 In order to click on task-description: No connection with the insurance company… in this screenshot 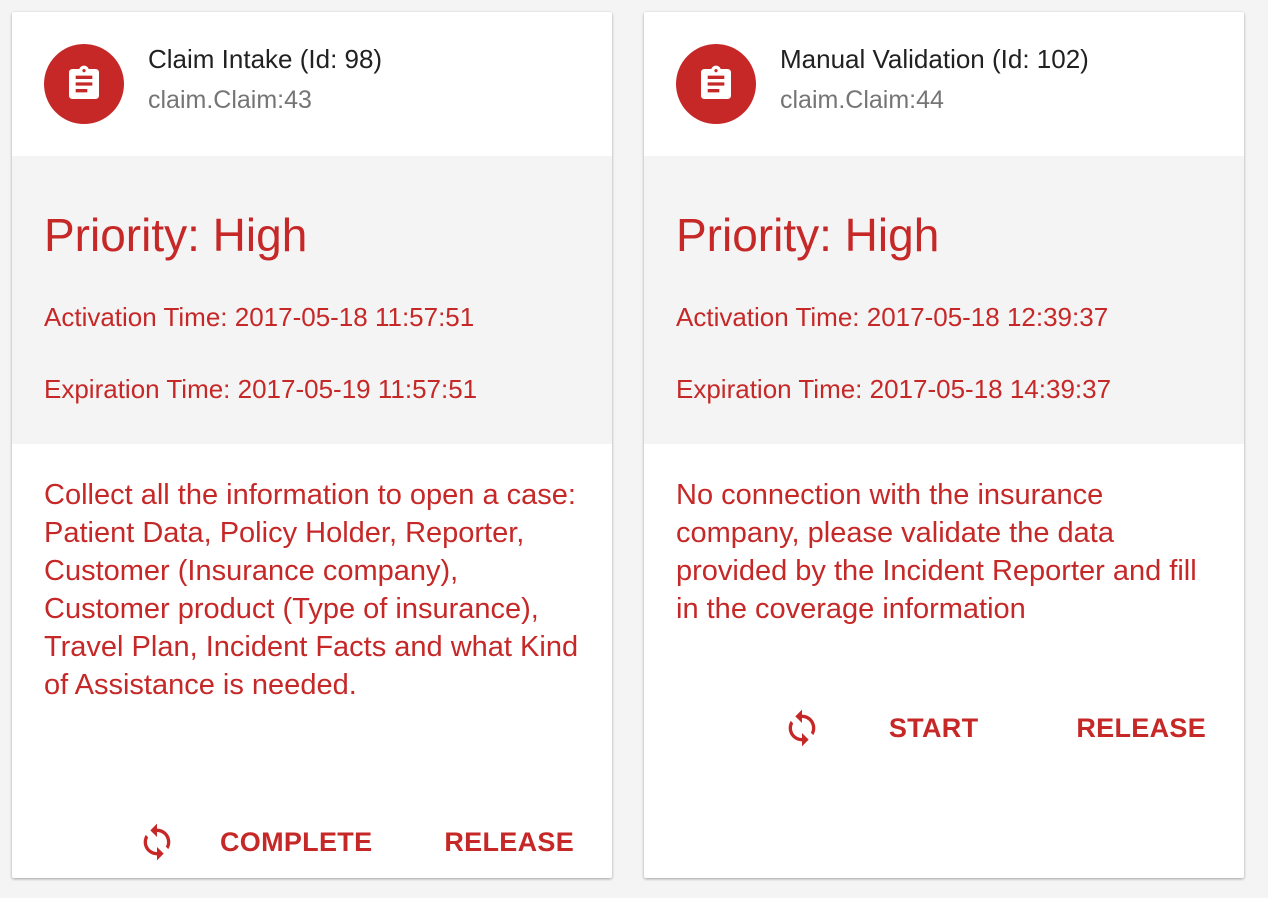, I will do `click(936, 552)`.